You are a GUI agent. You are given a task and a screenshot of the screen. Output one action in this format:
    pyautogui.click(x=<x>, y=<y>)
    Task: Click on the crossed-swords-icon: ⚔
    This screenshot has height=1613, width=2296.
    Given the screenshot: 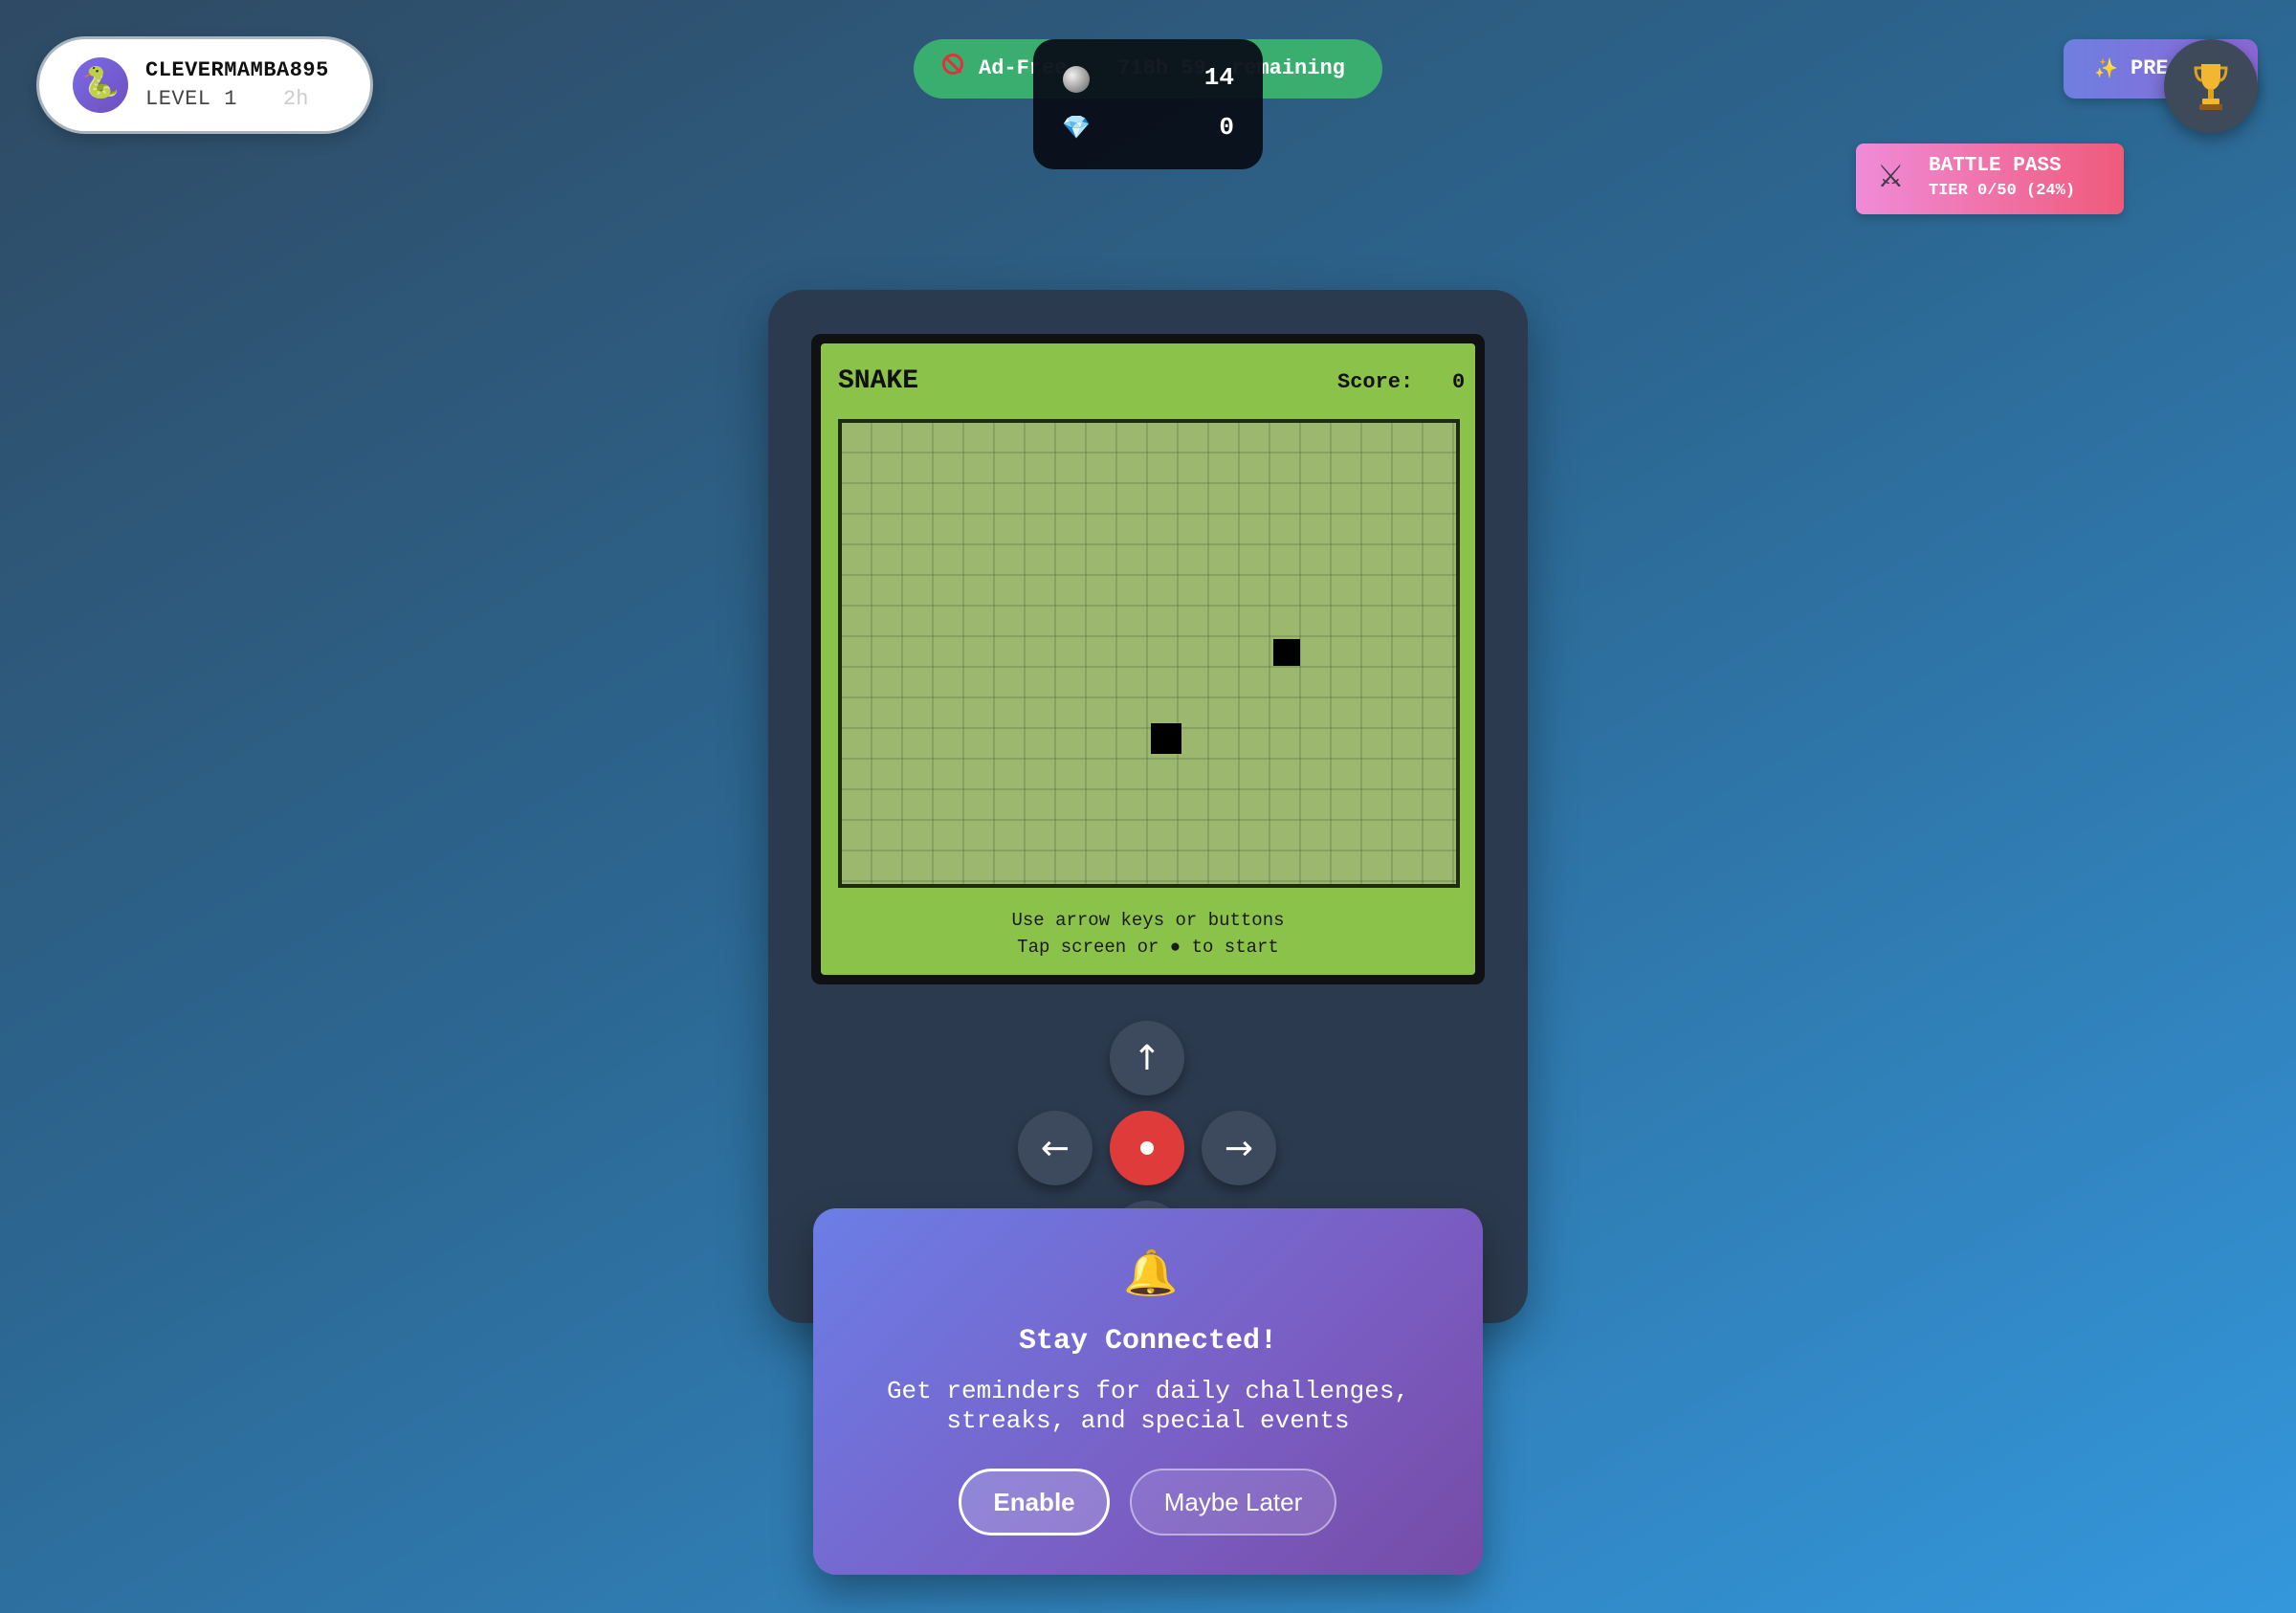 What is the action you would take?
    pyautogui.click(x=1891, y=176)
    